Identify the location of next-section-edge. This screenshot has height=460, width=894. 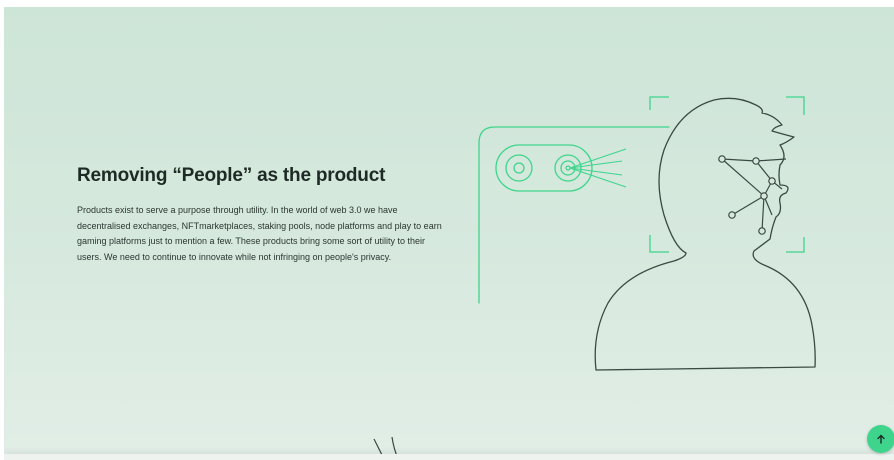
(449, 457).